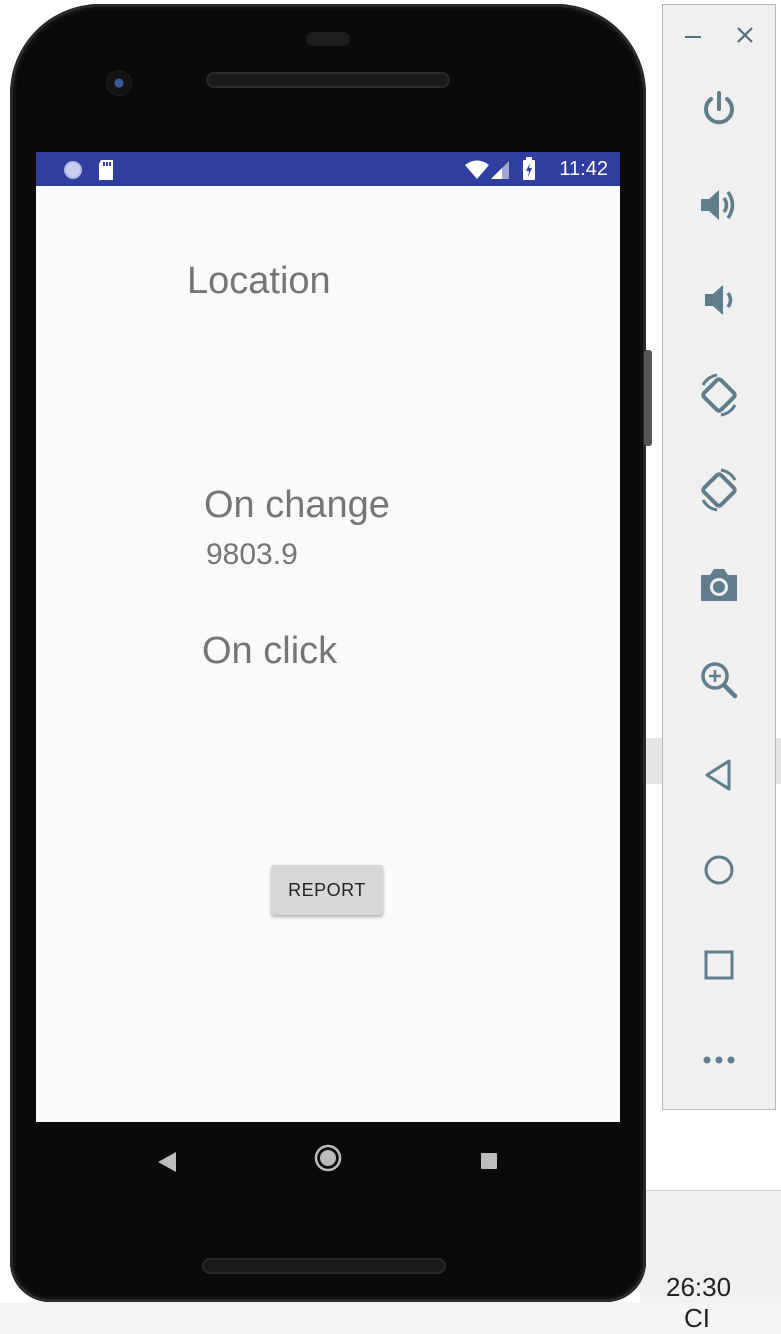  Describe the element at coordinates (500, 170) in the screenshot. I see `cell-signal-icon` at that location.